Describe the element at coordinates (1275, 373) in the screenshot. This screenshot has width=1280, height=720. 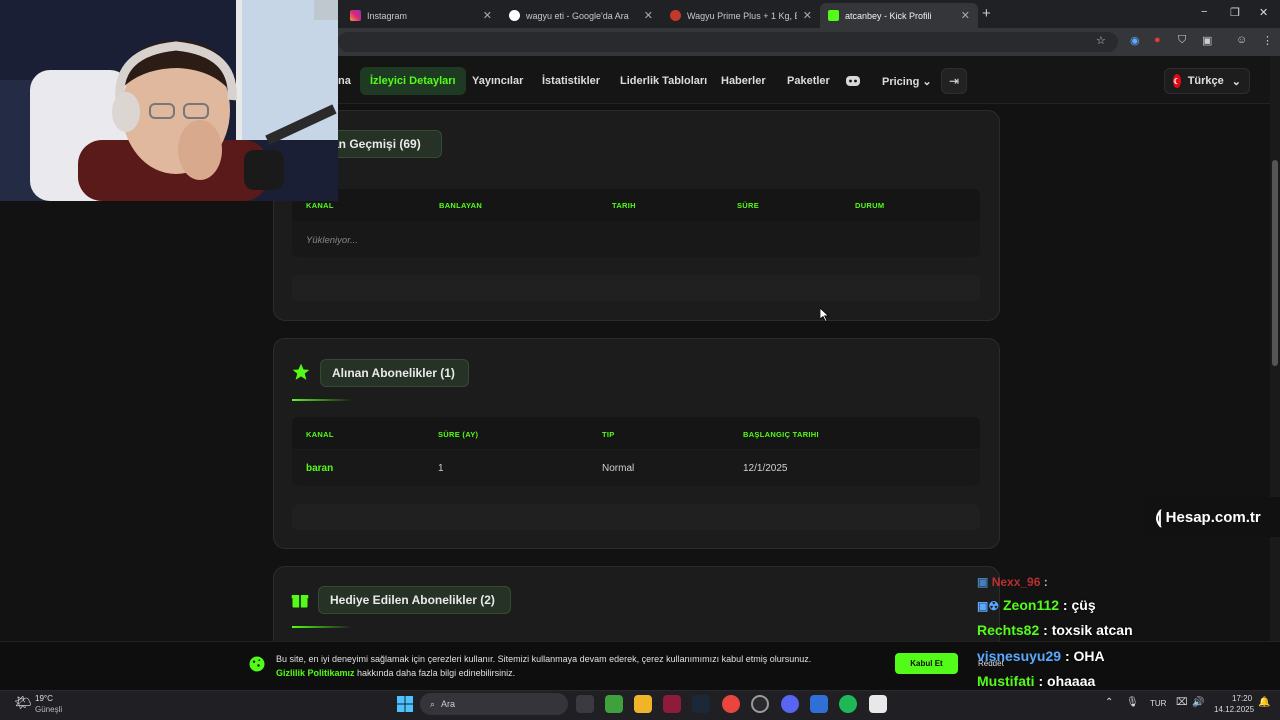
I see `page-scrollbar-track` at that location.